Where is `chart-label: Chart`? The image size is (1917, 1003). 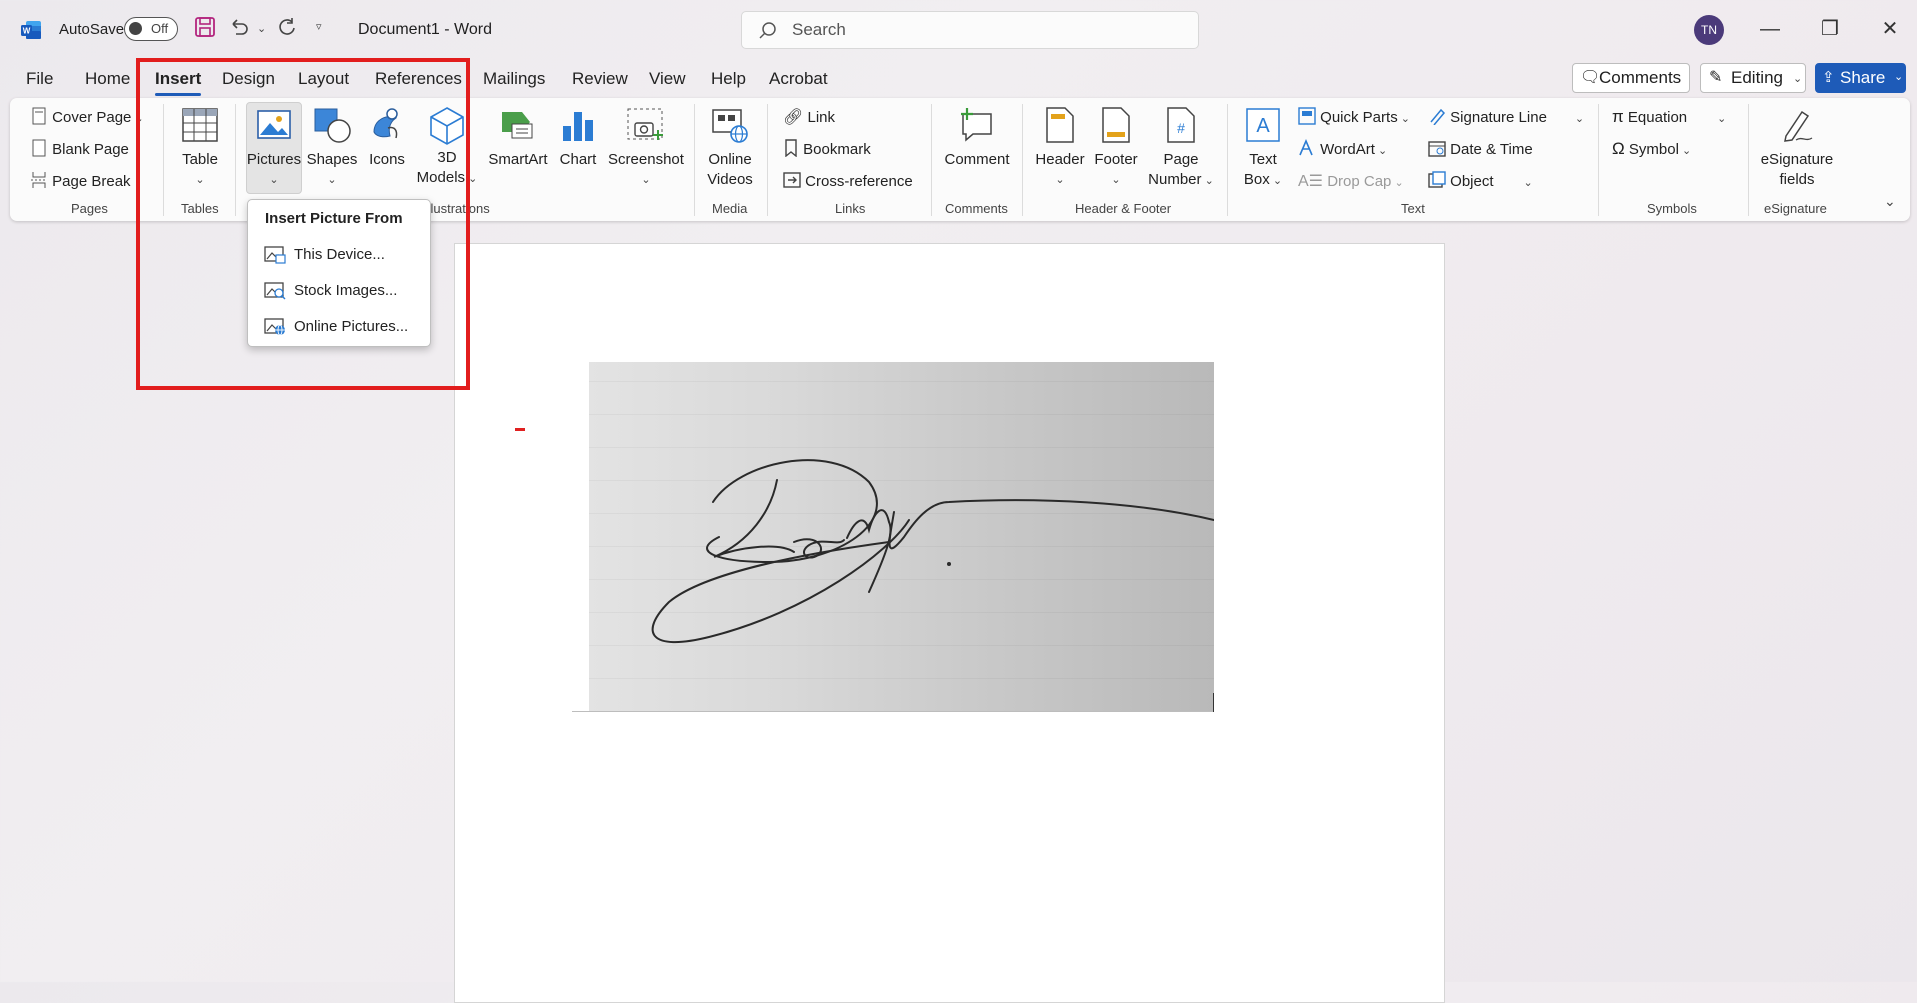
chart-label: Chart is located at coordinates (578, 159).